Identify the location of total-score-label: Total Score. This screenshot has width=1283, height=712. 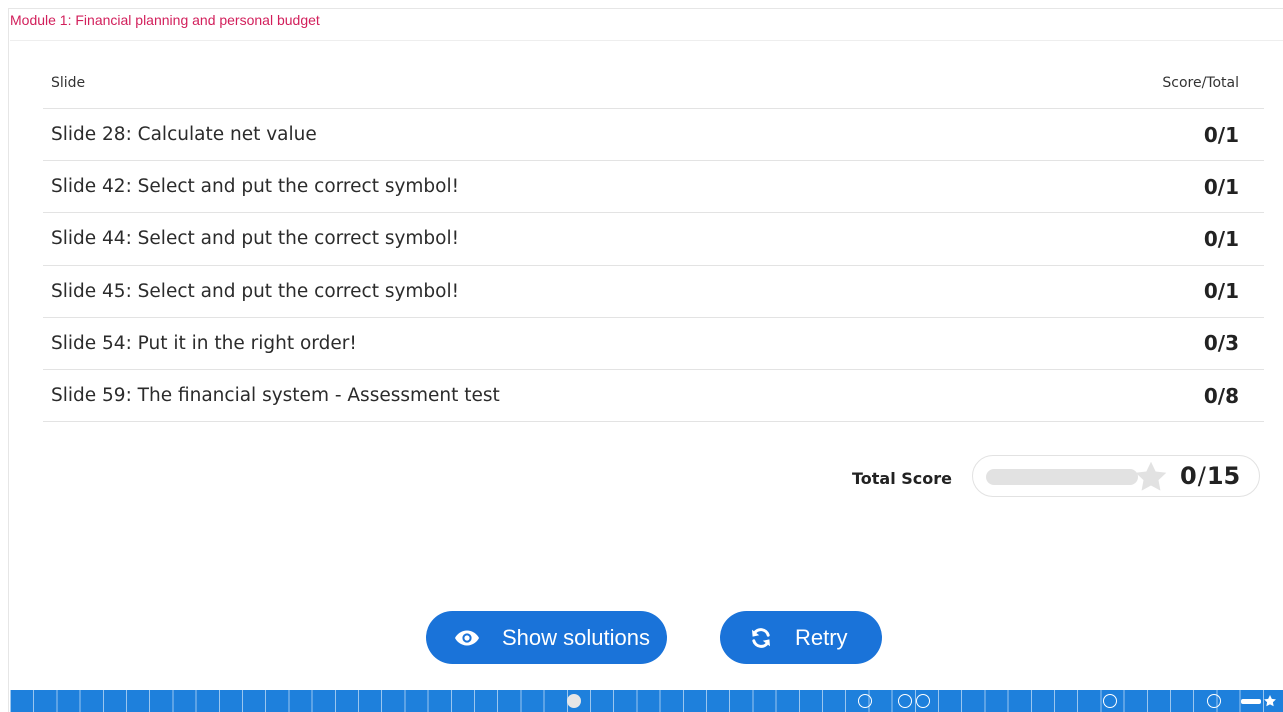
(902, 478).